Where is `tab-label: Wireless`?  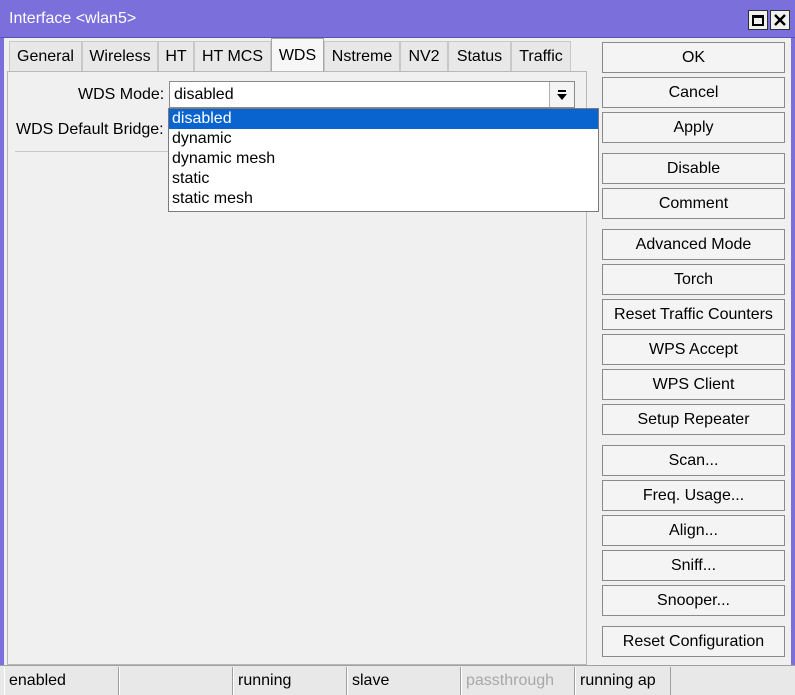
tab-label: Wireless is located at coordinates (120, 56).